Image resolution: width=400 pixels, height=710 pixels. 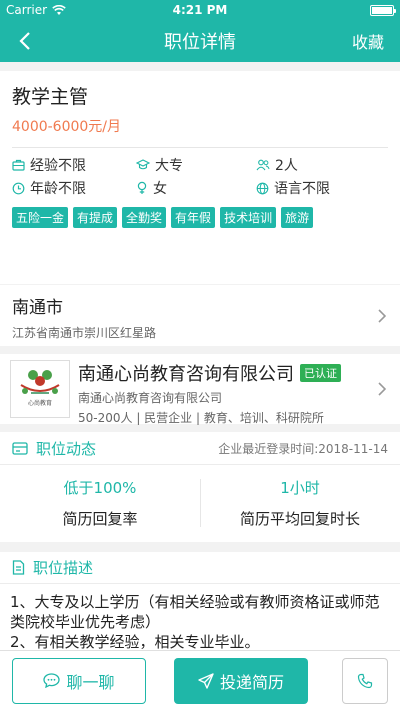 I want to click on benefit-tag: 五险一金, so click(x=40, y=217).